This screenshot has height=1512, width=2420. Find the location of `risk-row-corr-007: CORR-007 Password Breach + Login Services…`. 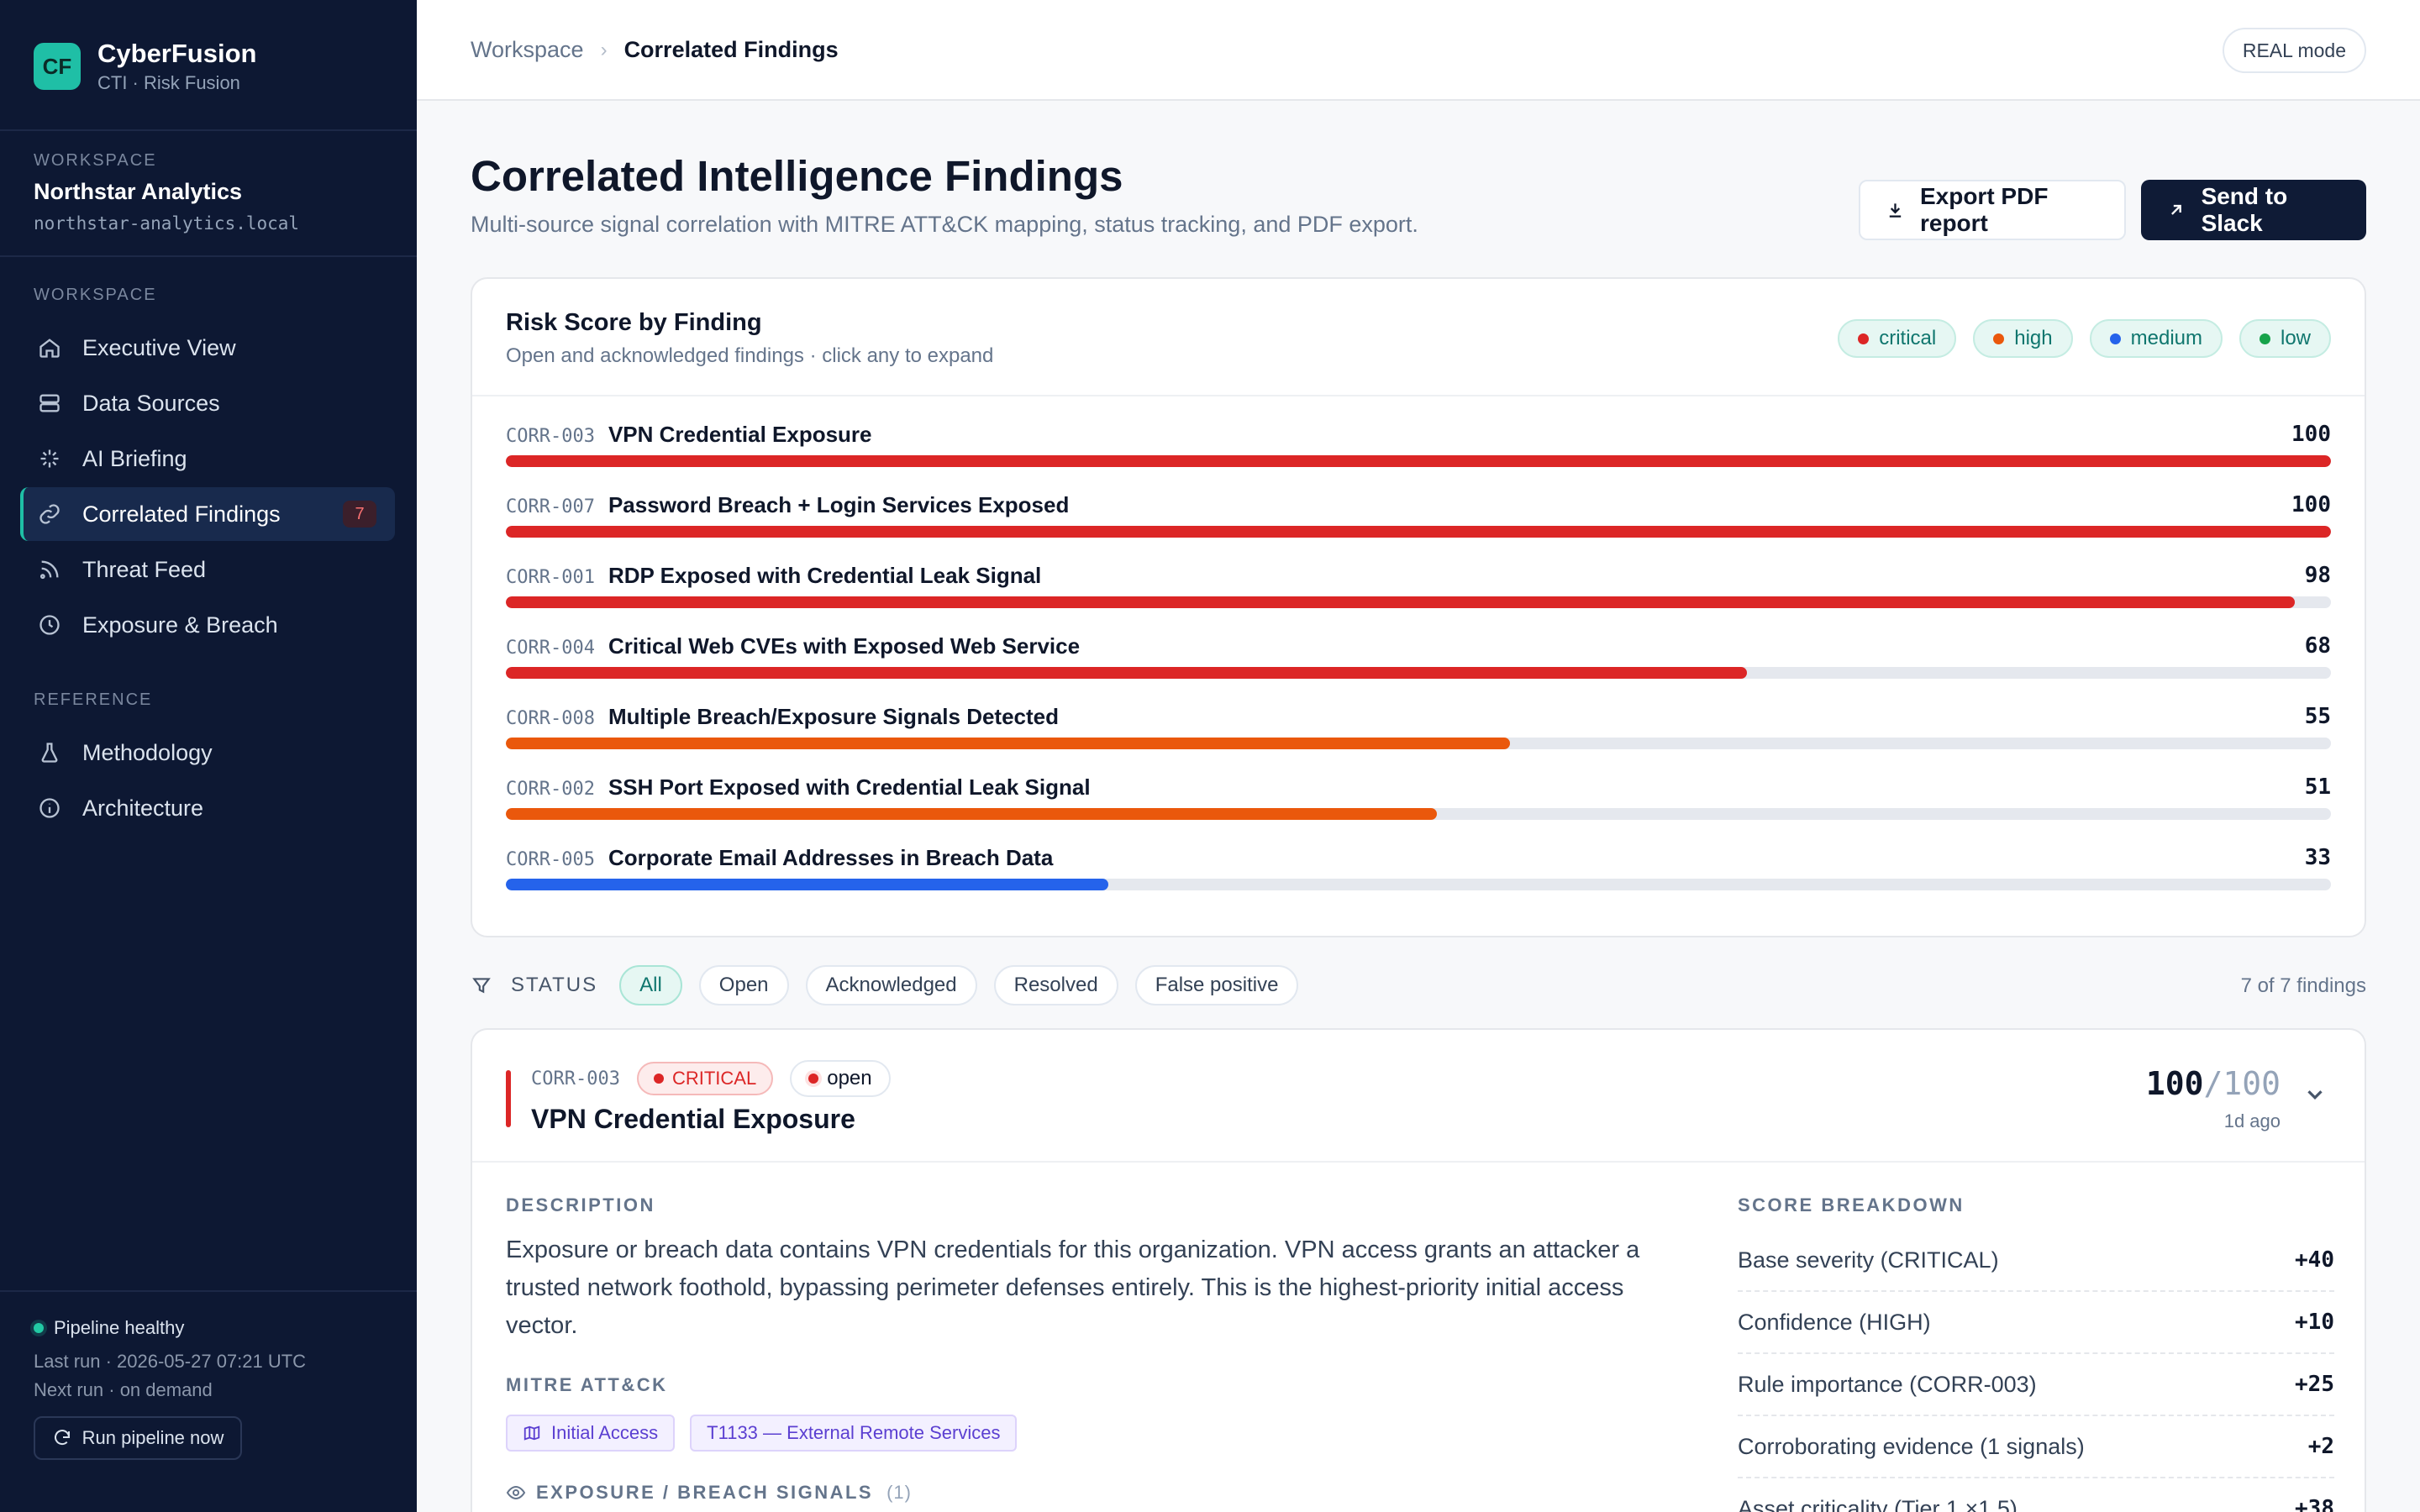

risk-row-corr-007: CORR-007 Password Breach + Login Services… is located at coordinates (1418, 517).